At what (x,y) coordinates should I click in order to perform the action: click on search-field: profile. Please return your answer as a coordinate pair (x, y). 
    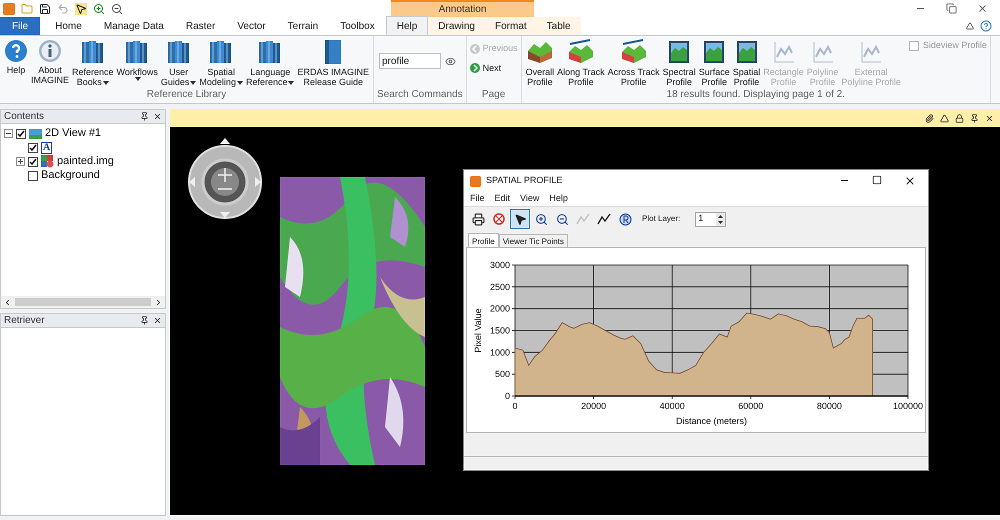
    Looking at the image, I should click on (410, 61).